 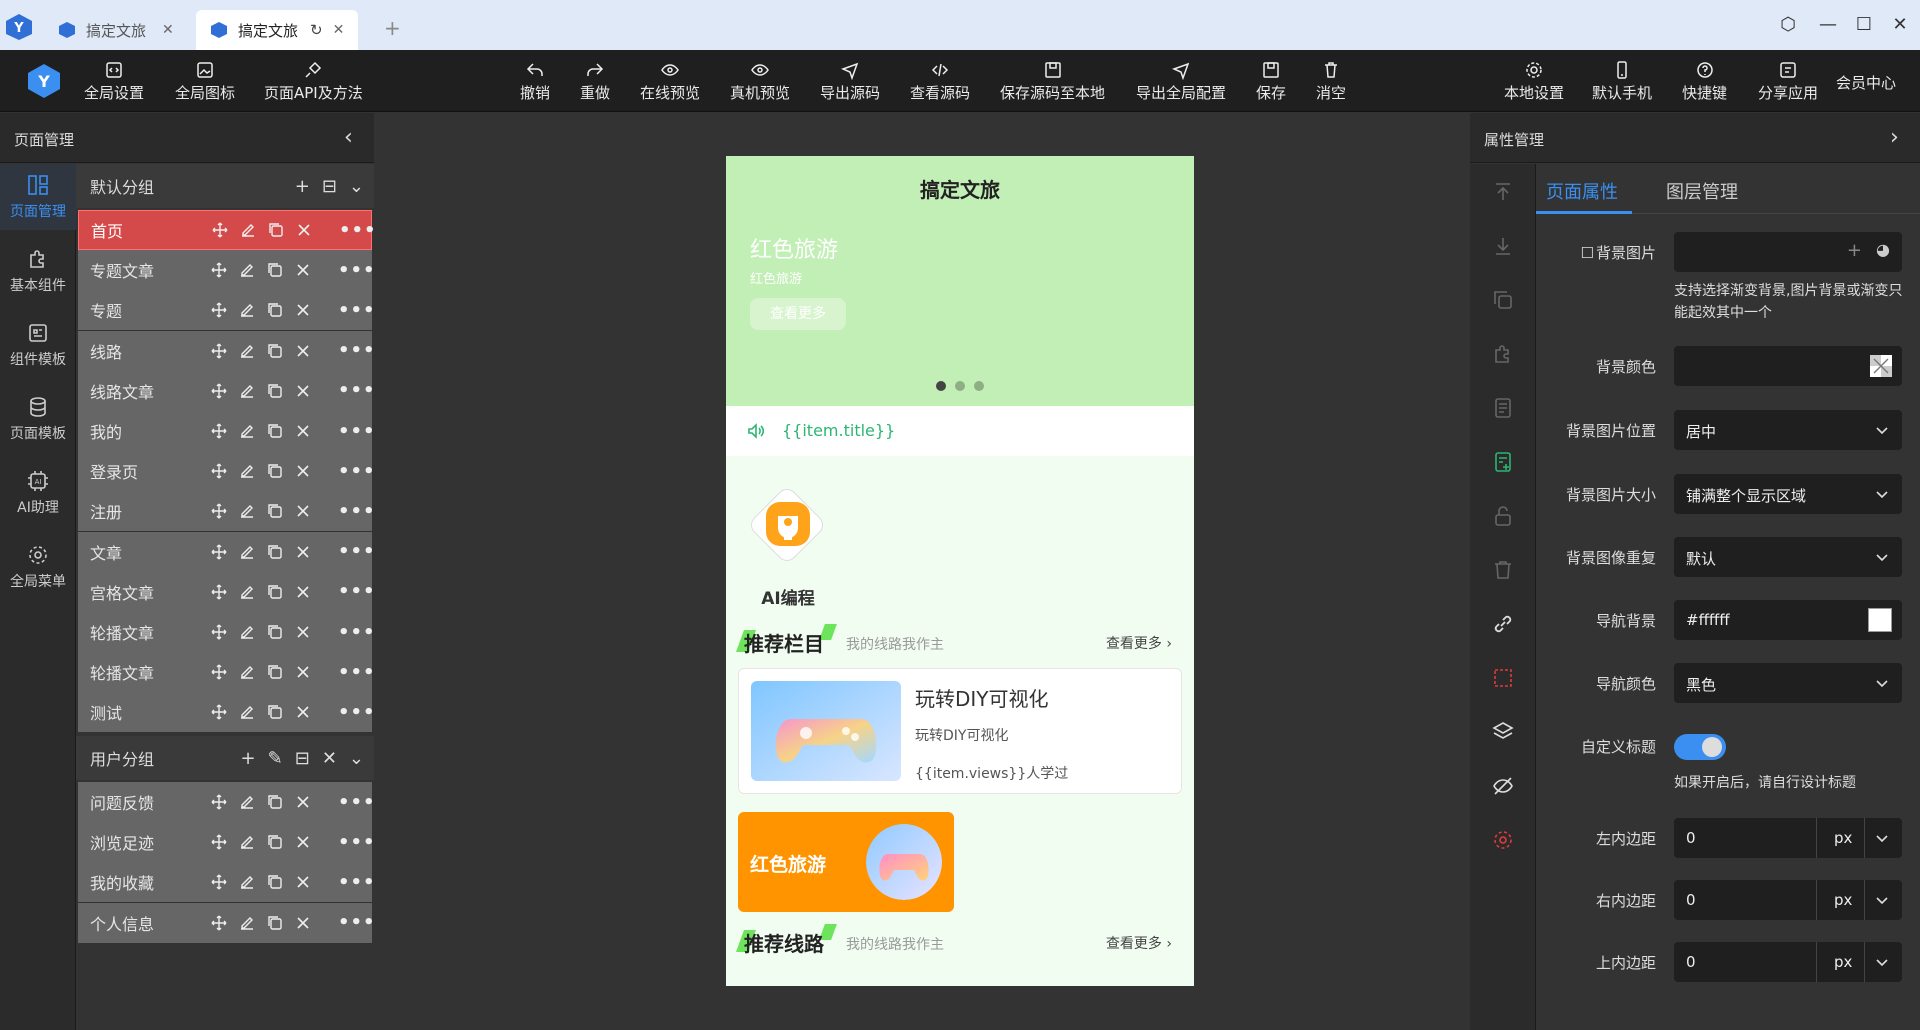 I want to click on transparent-swatch-icon, so click(x=1881, y=366).